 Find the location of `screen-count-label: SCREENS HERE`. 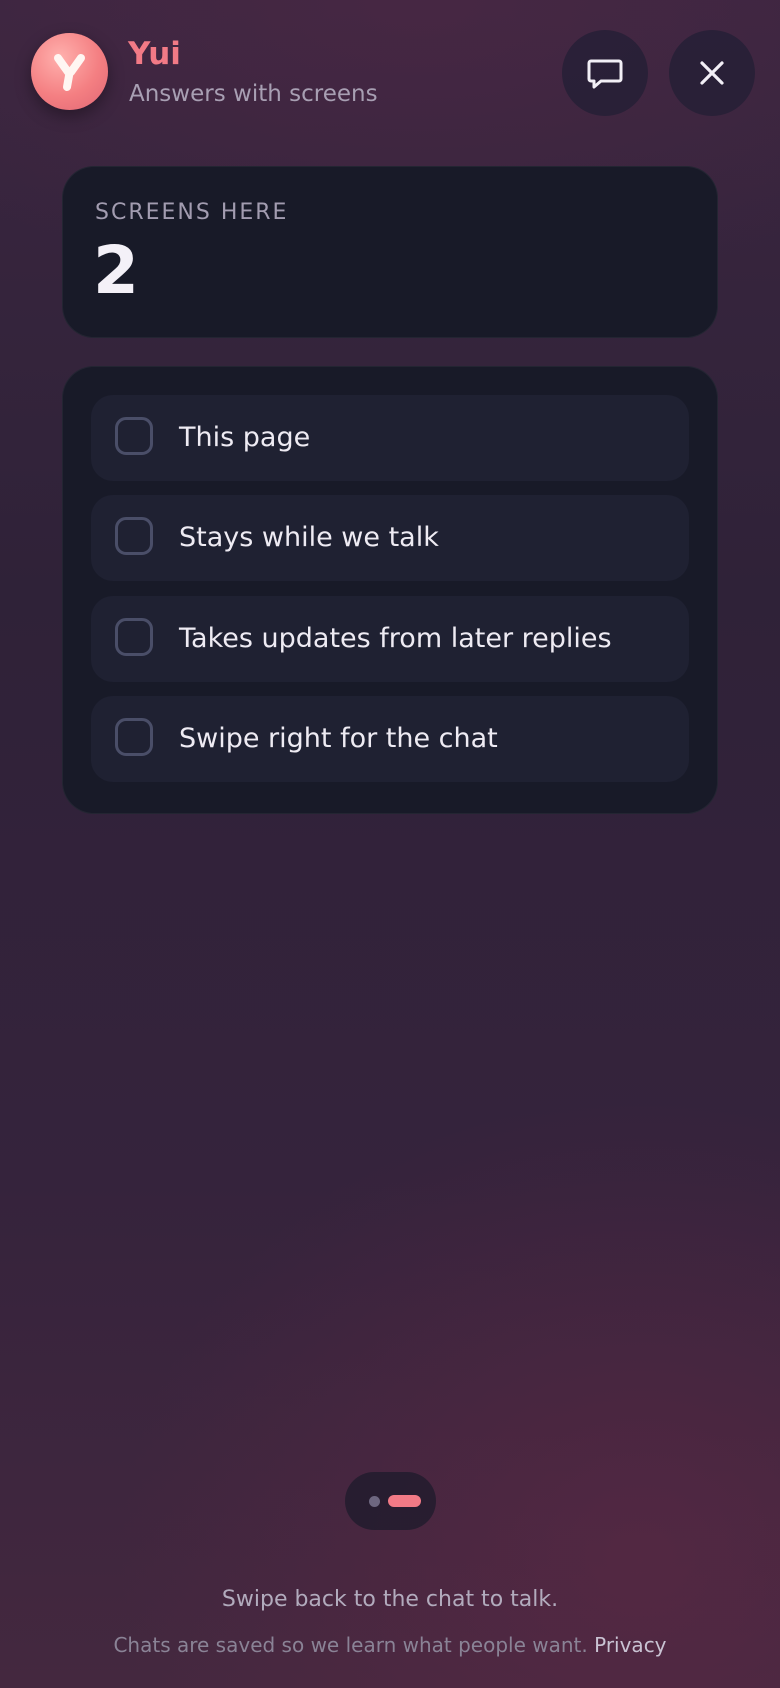

screen-count-label: SCREENS HERE is located at coordinates (192, 212).